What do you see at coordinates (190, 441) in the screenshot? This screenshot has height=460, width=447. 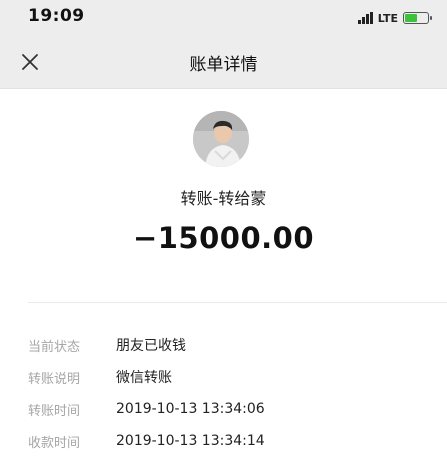 I see `detail-value: 2019-10-13 13:34:14` at bounding box center [190, 441].